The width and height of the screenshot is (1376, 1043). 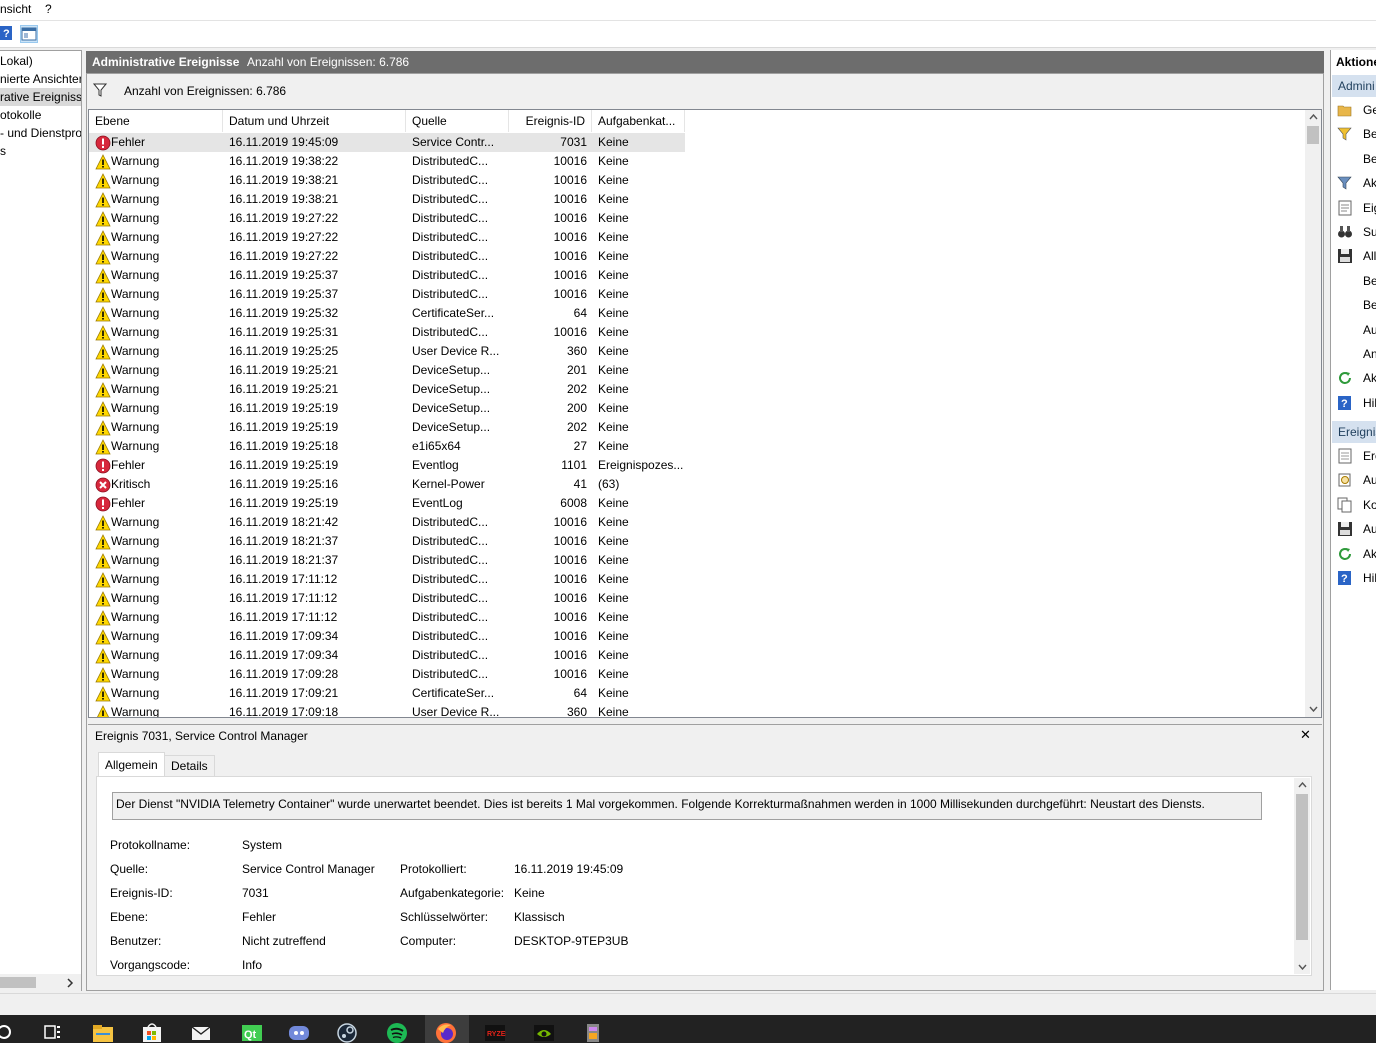 What do you see at coordinates (1353, 456) in the screenshot?
I see `action-item: Ere` at bounding box center [1353, 456].